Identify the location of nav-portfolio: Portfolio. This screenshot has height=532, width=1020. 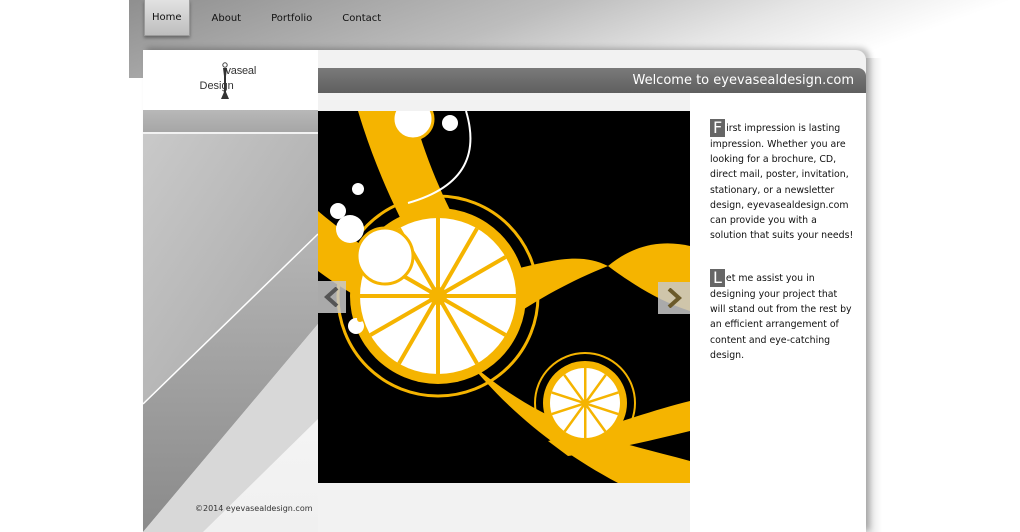
(291, 18).